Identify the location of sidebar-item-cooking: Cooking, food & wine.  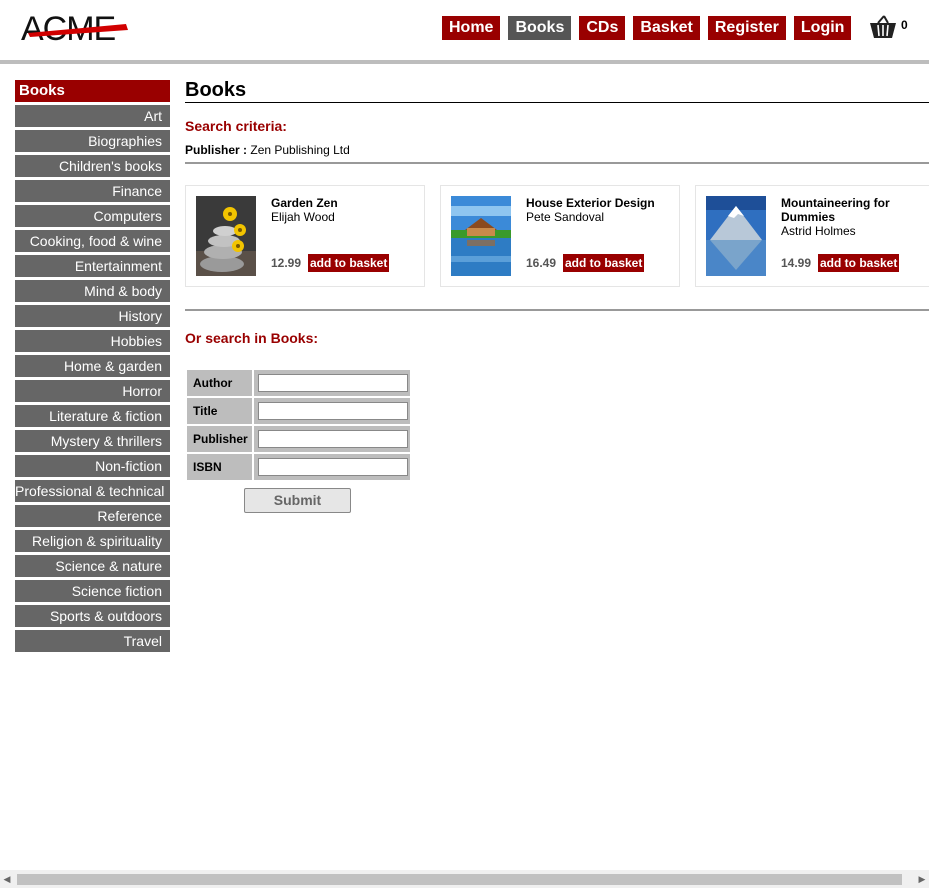
(92, 241).